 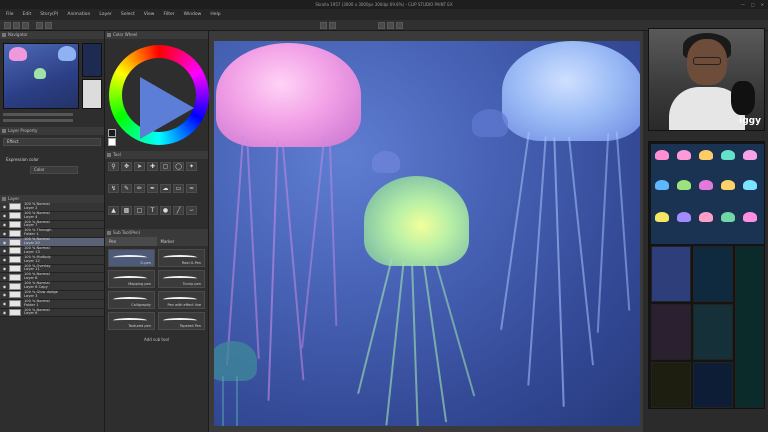 I want to click on layer-row: ◉ 100 % Normal Layer 2, so click(x=52, y=207).